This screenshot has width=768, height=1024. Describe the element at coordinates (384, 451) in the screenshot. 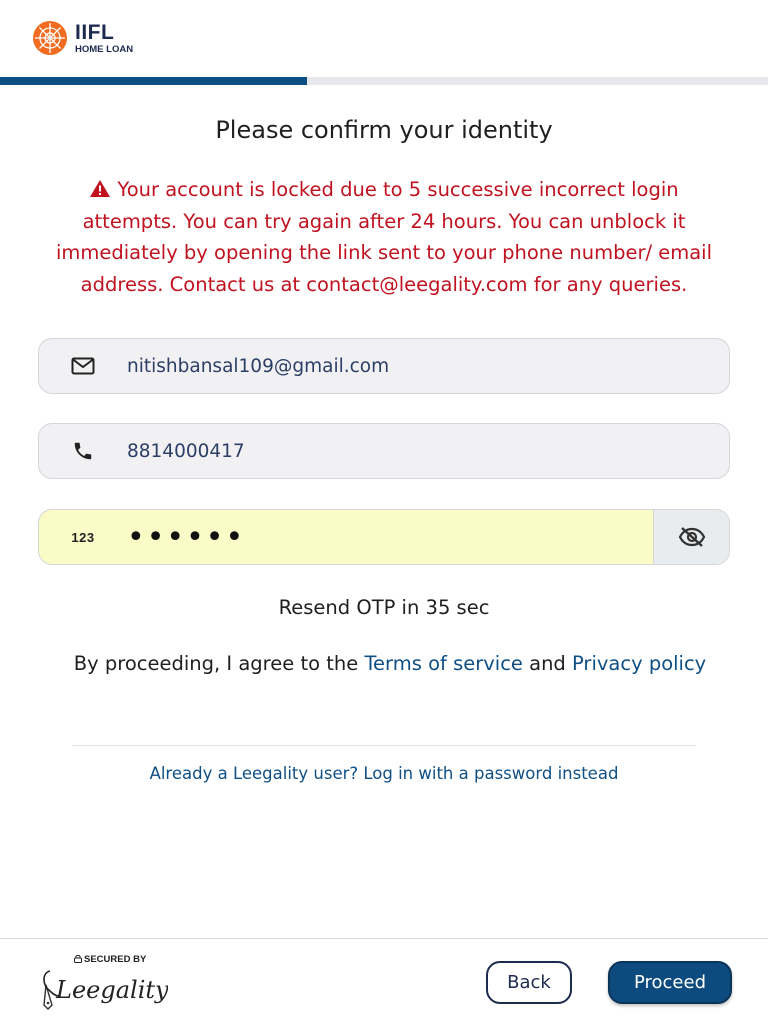

I see `phone-field: 8814000417` at that location.